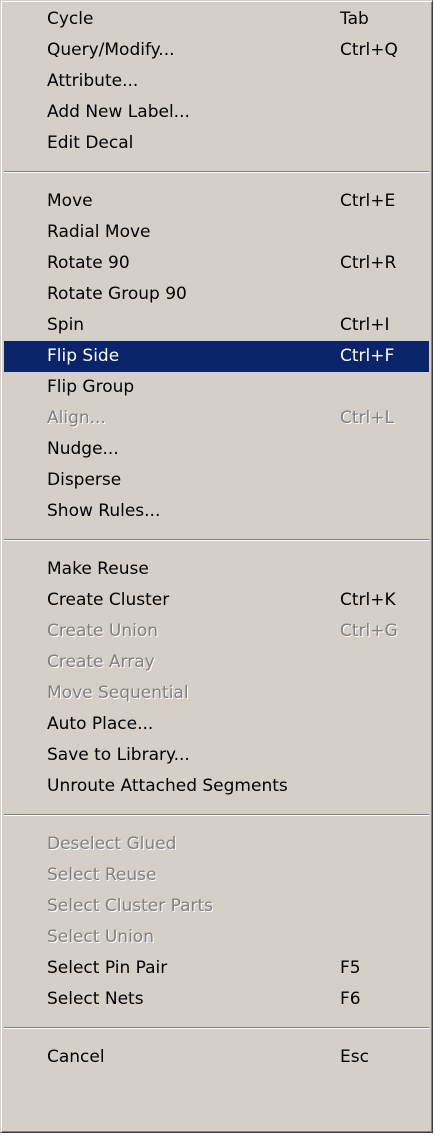 The image size is (435, 1135). What do you see at coordinates (66, 325) in the screenshot?
I see `menu-item-label: Spin` at bounding box center [66, 325].